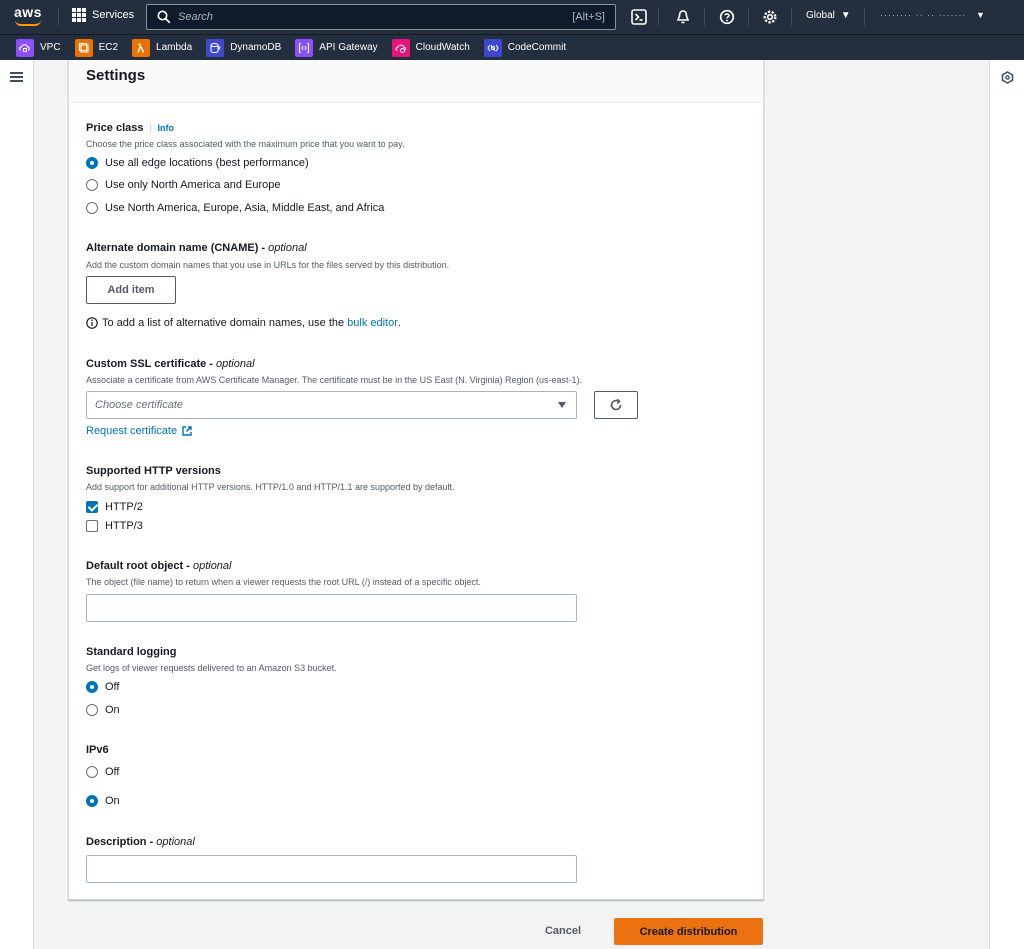  Describe the element at coordinates (562, 405) in the screenshot. I see `caret-down-icon` at that location.